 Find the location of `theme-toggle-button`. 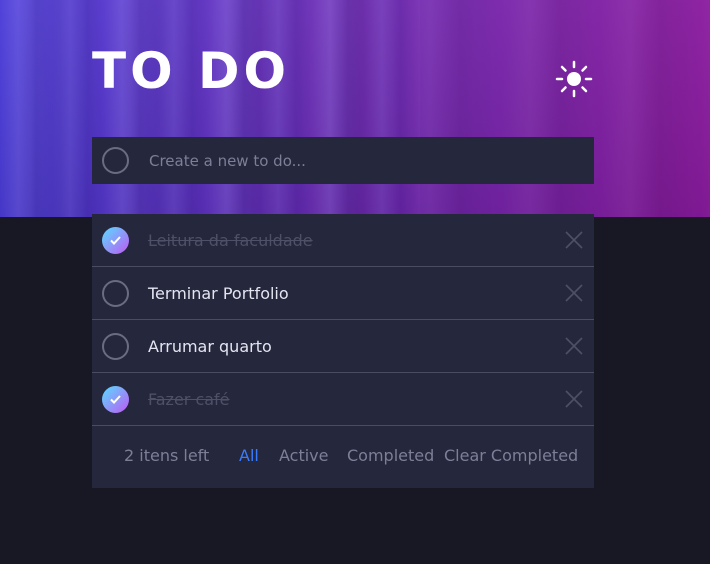

theme-toggle-button is located at coordinates (574, 79).